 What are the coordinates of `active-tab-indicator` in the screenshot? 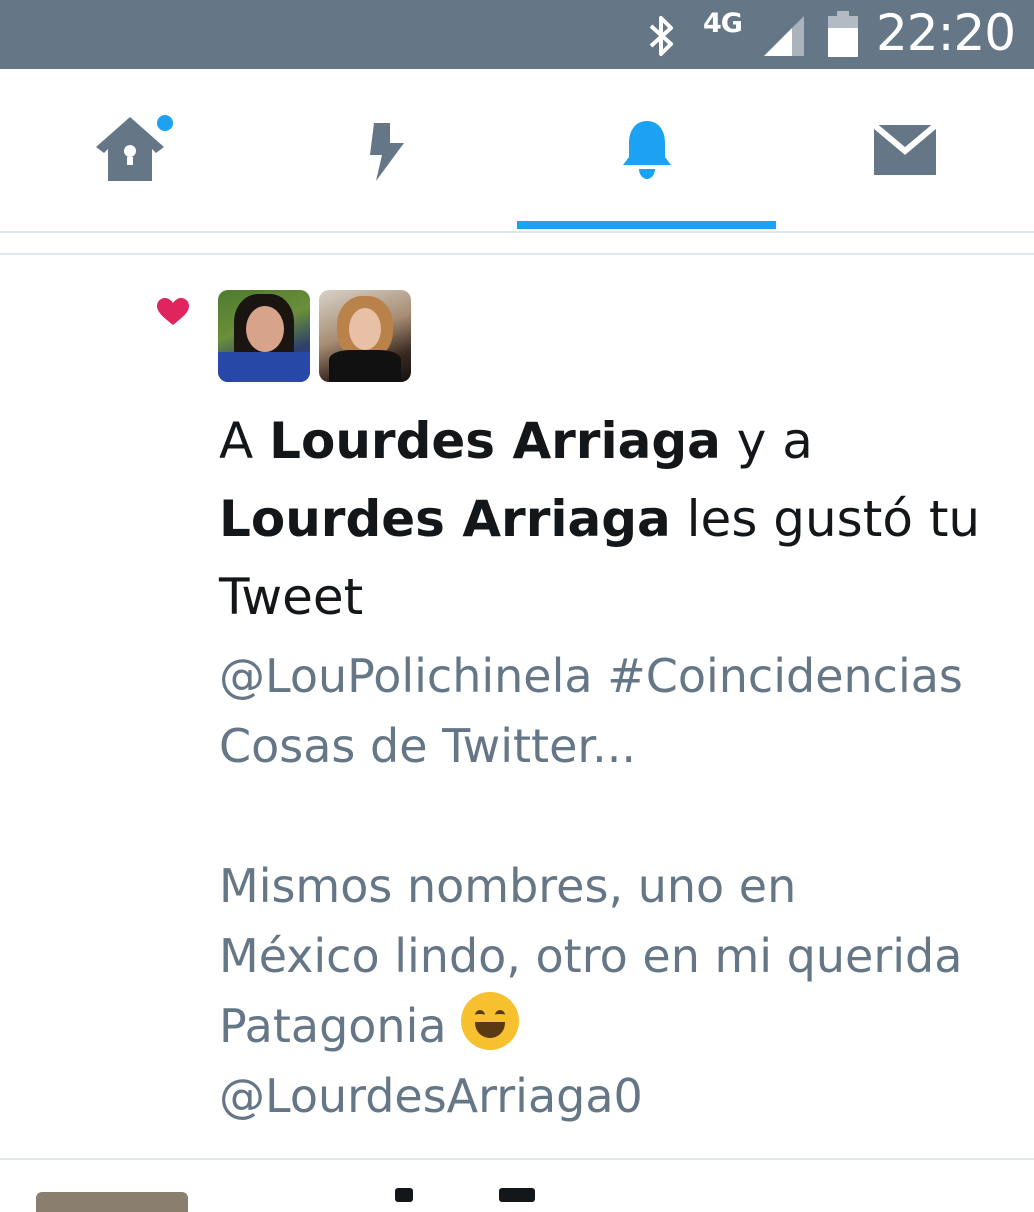 It's located at (646, 225).